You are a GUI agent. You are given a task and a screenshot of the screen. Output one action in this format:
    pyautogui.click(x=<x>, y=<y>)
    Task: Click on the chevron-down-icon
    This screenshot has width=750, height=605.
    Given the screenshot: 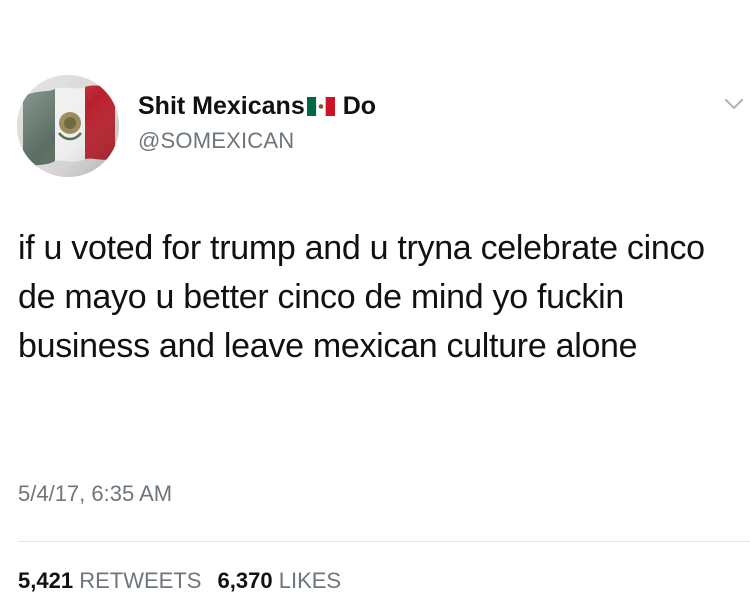 What is the action you would take?
    pyautogui.click(x=734, y=104)
    